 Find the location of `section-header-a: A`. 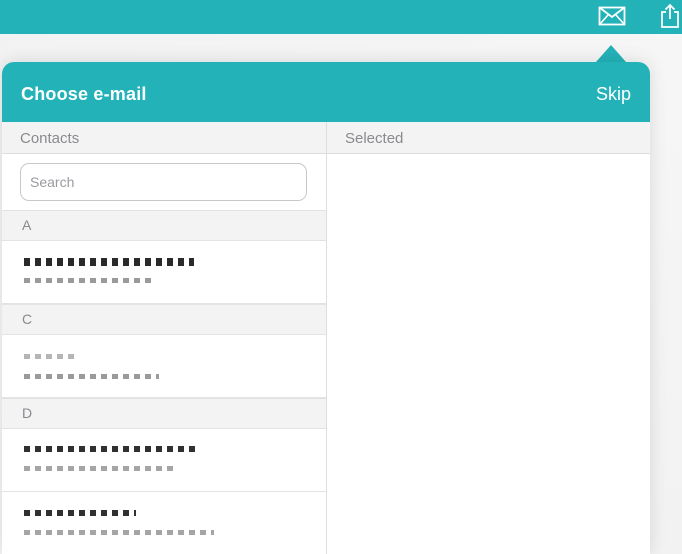

section-header-a: A is located at coordinates (164, 225).